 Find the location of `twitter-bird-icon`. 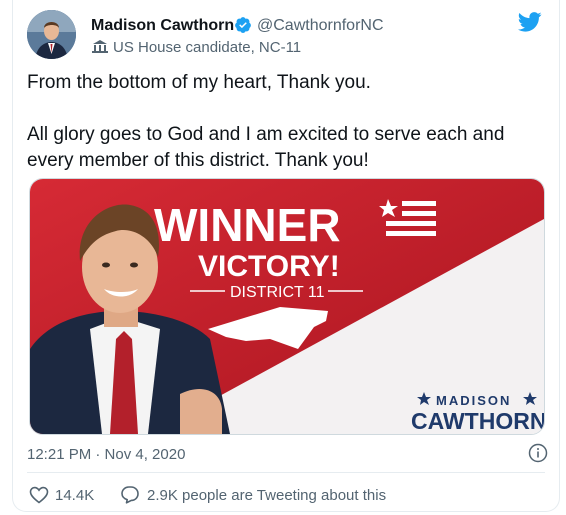

twitter-bird-icon is located at coordinates (530, 22).